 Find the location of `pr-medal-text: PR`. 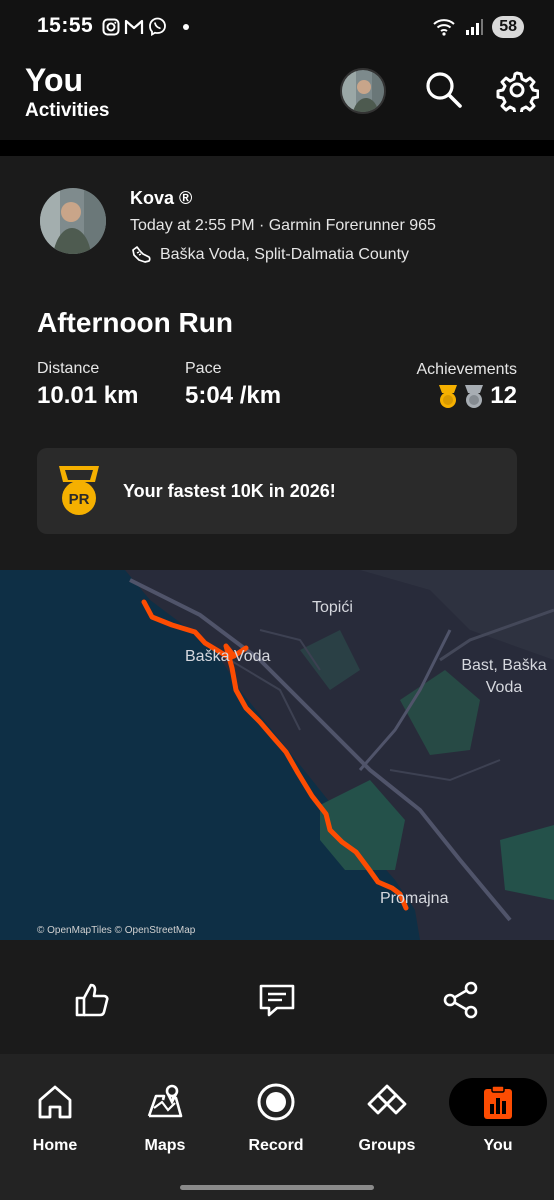

pr-medal-text: PR is located at coordinates (79, 499).